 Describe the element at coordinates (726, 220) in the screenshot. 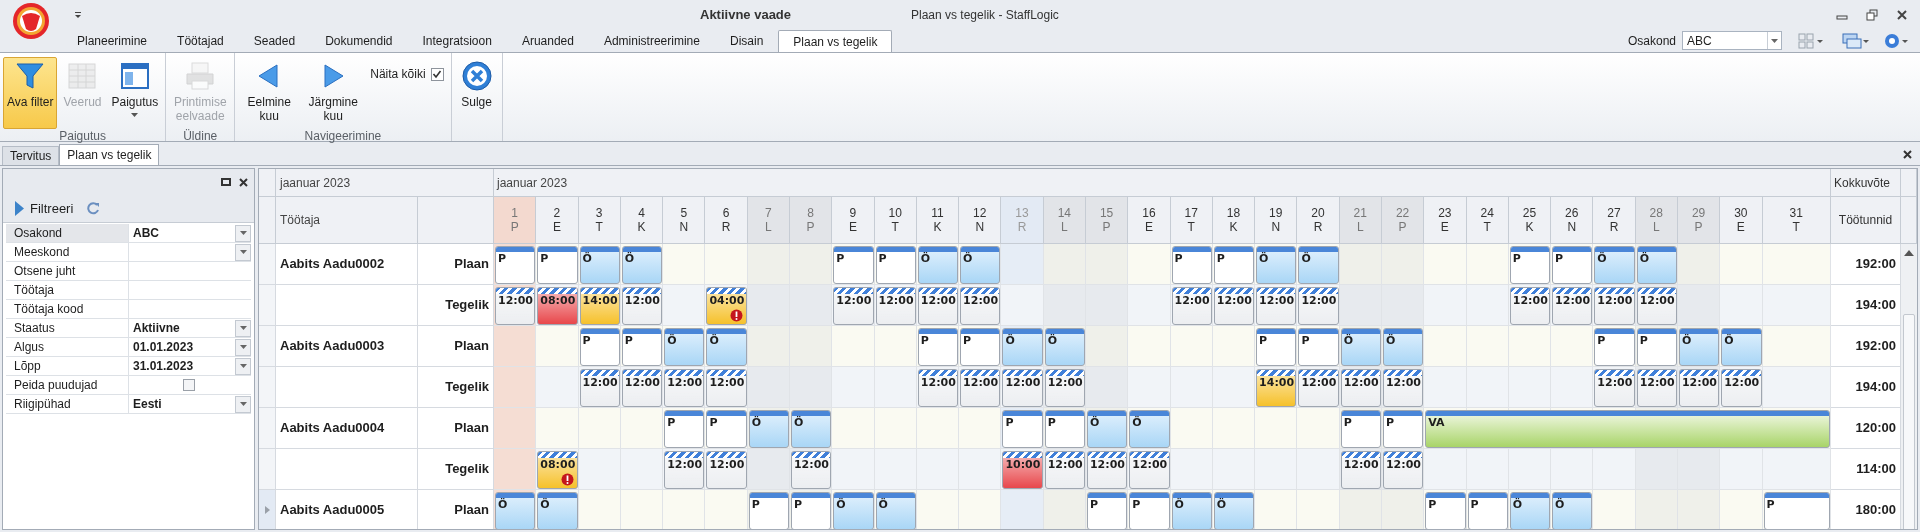

I see `day-header: 6 R` at that location.